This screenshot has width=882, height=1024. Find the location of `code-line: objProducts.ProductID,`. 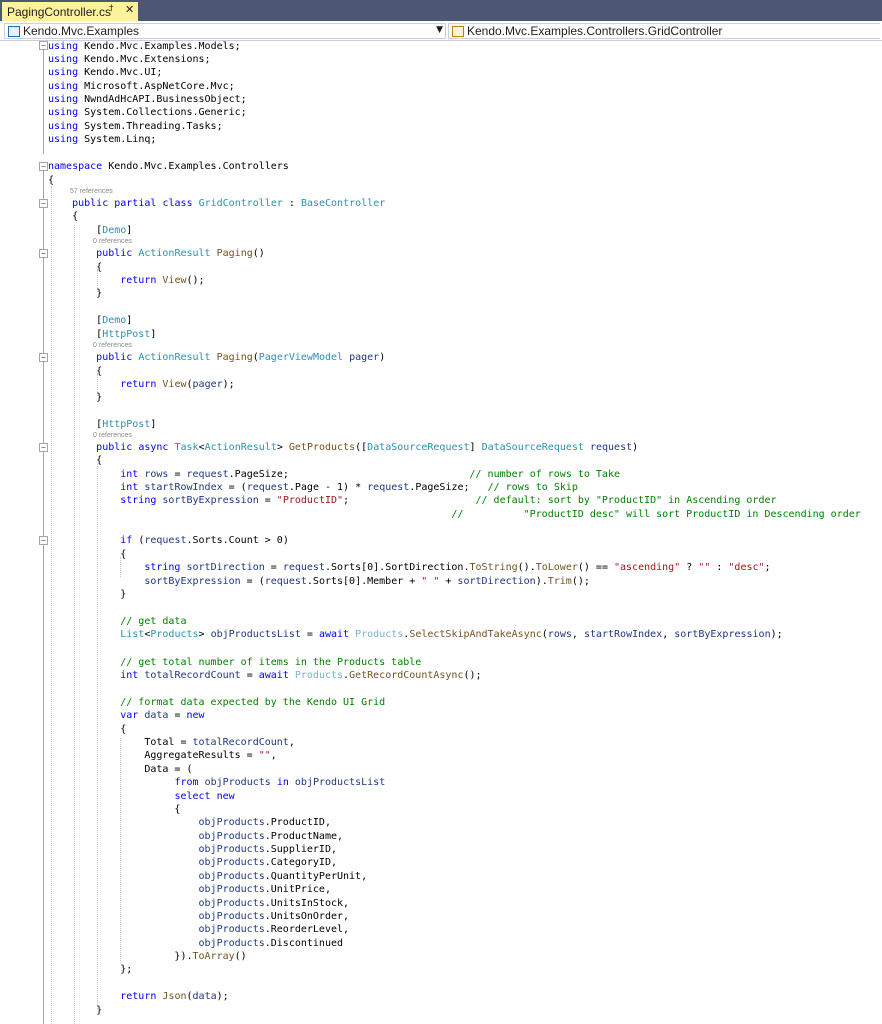

code-line: objProducts.ProductID, is located at coordinates (264, 822).